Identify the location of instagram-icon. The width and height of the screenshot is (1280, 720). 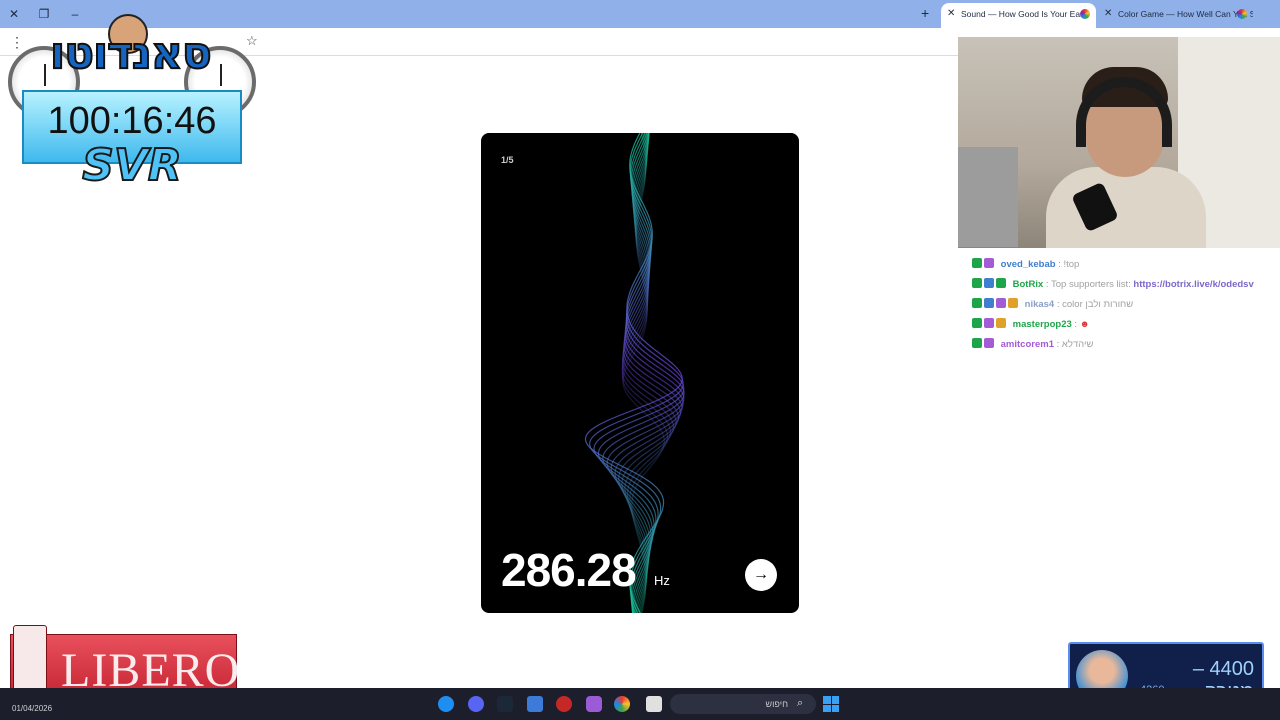
(594, 704).